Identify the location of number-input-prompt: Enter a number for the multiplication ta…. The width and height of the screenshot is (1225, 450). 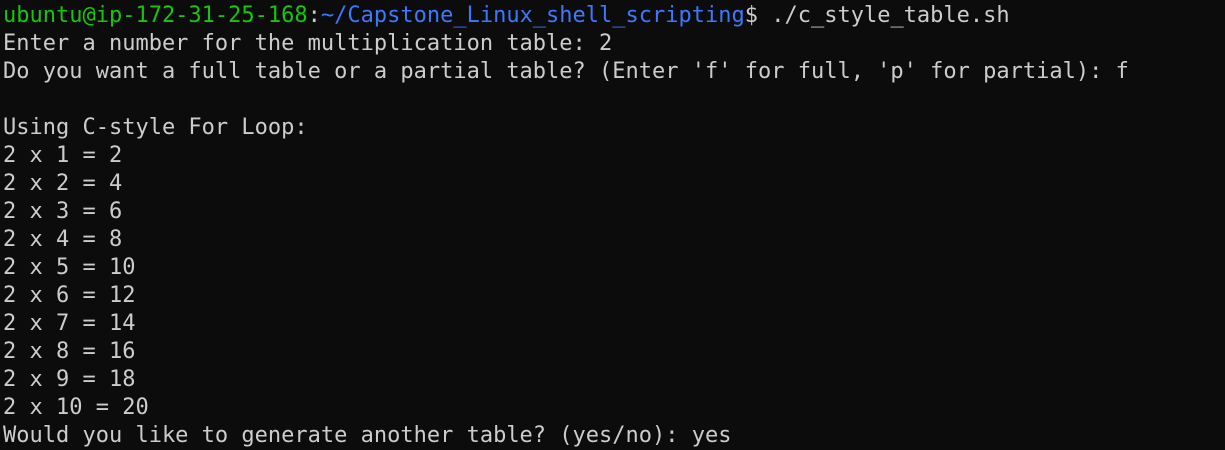
(301, 43).